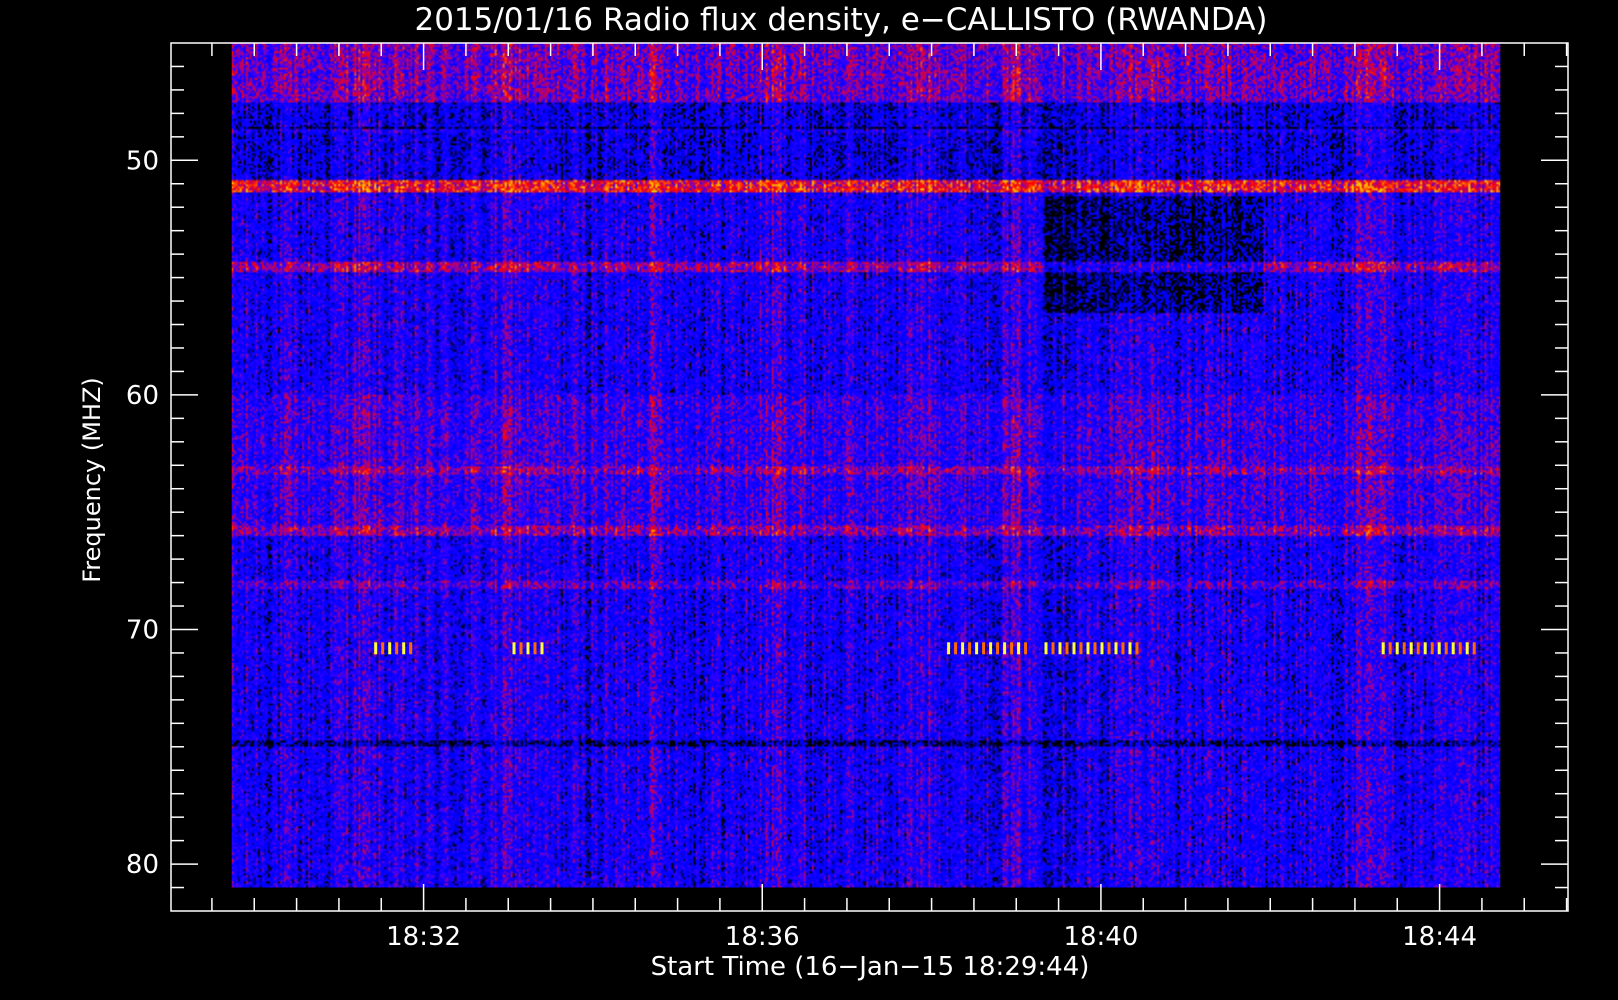  Describe the element at coordinates (142, 630) in the screenshot. I see `y-tick-label-70: 70` at that location.